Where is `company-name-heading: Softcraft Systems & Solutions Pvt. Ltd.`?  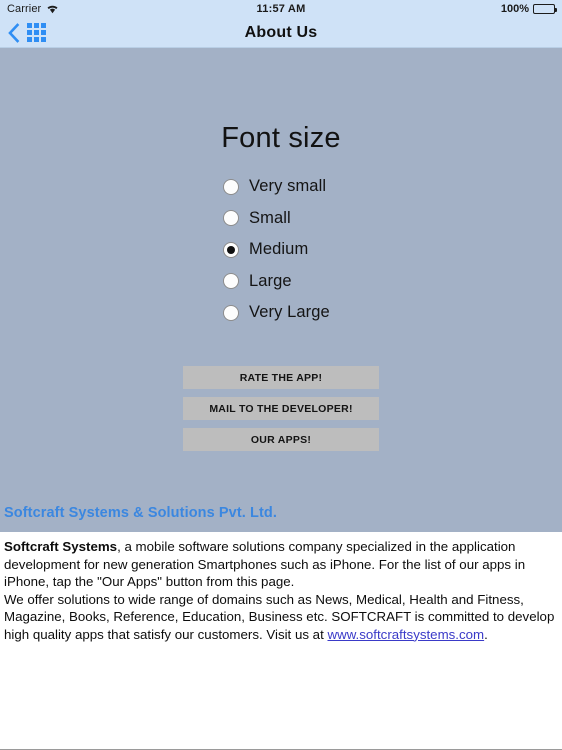 company-name-heading: Softcraft Systems & Solutions Pvt. Ltd. is located at coordinates (140, 513).